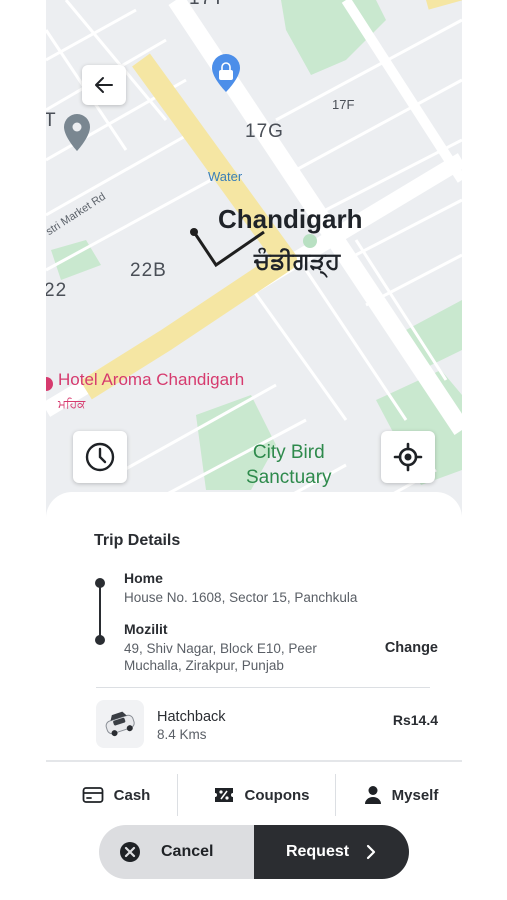 This screenshot has width=507, height=900. I want to click on crosshair-icon, so click(408, 457).